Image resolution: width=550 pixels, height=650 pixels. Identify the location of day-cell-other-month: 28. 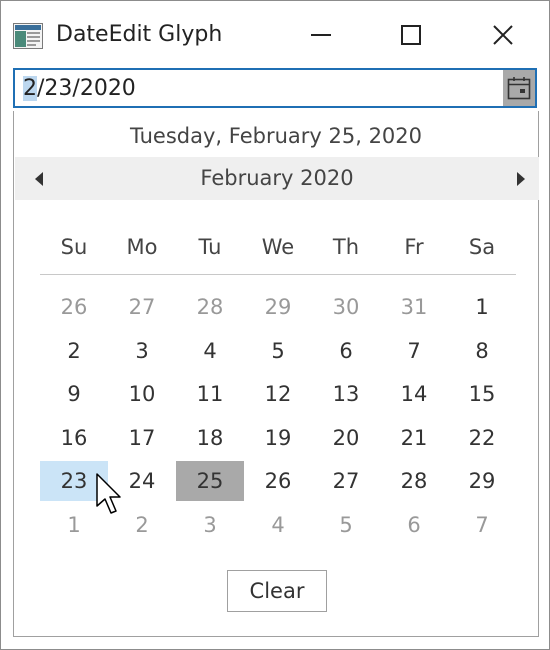
(210, 307).